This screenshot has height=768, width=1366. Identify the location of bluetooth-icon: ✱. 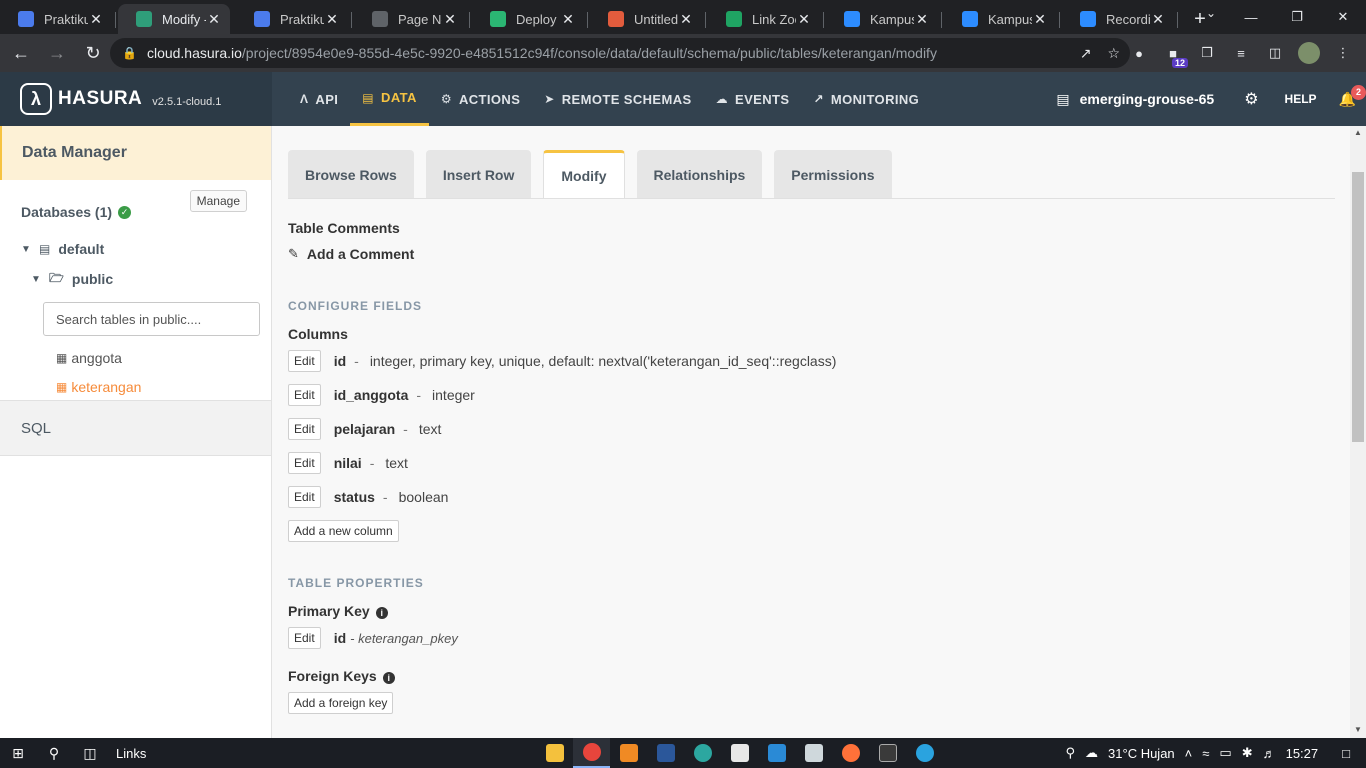
(1247, 753).